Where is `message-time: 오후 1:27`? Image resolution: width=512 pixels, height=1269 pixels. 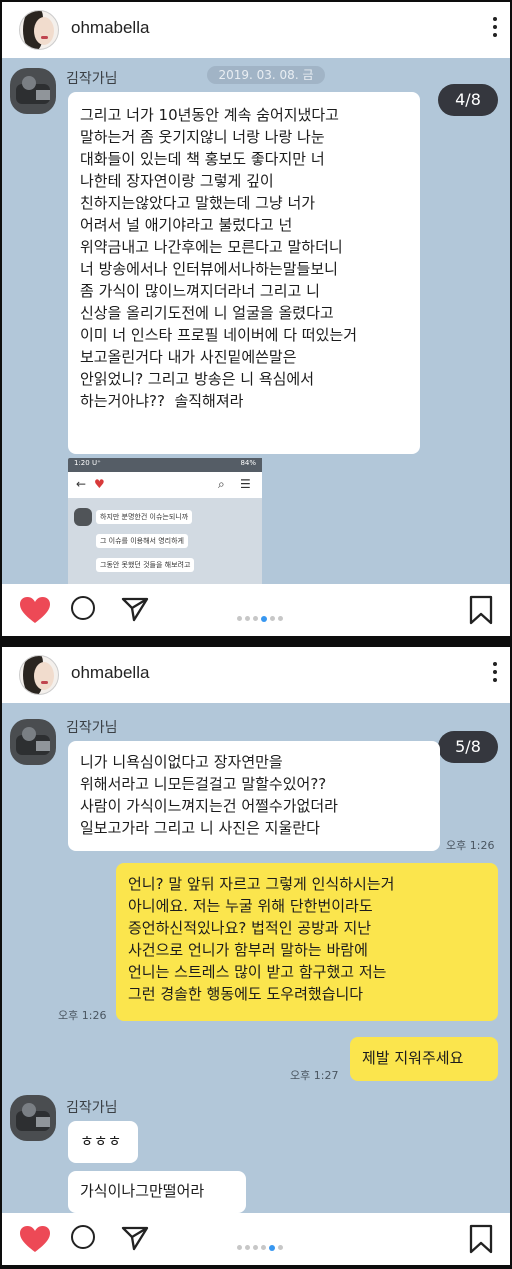
message-time: 오후 1:27 is located at coordinates (314, 1075).